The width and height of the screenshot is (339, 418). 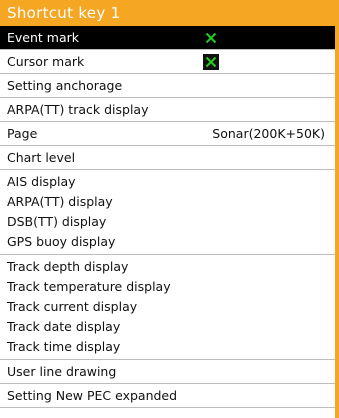 I want to click on menu-item-ais-display: AIS display, so click(x=171, y=182).